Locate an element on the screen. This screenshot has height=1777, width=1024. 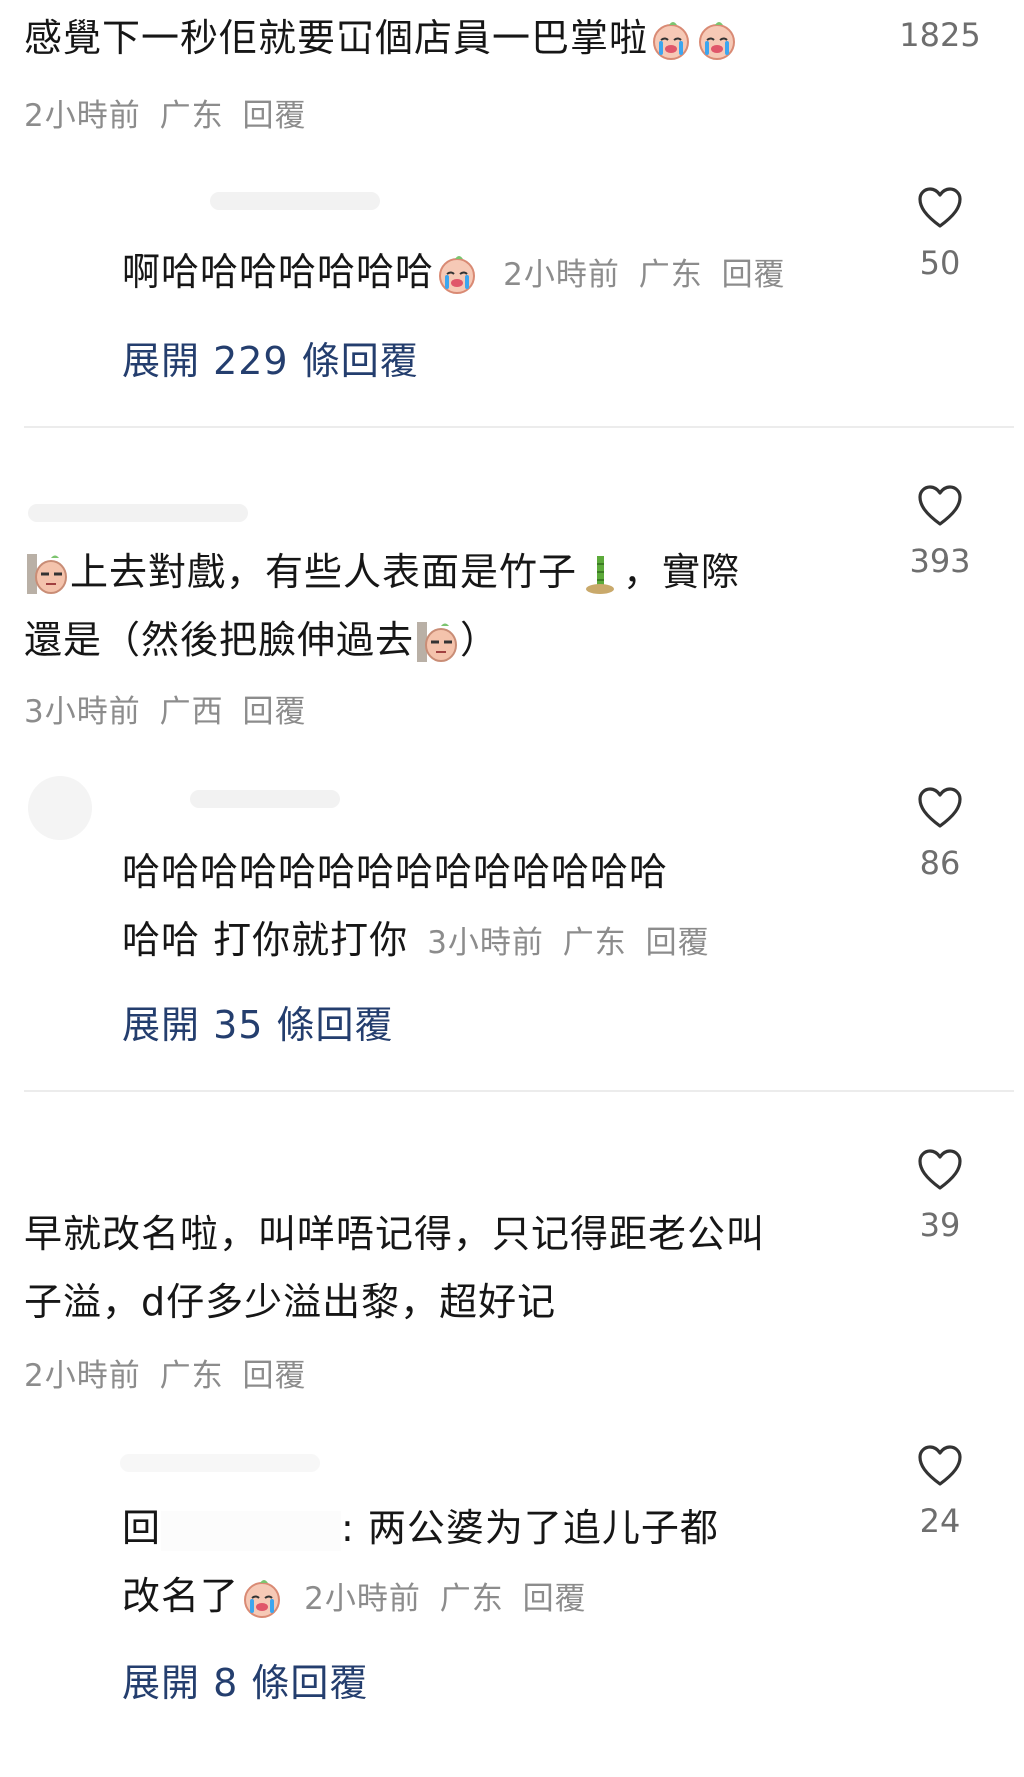
comment-5-body-a: 早就改名啦，叫咩唔记得，只记得距老公叫 is located at coordinates (395, 1234).